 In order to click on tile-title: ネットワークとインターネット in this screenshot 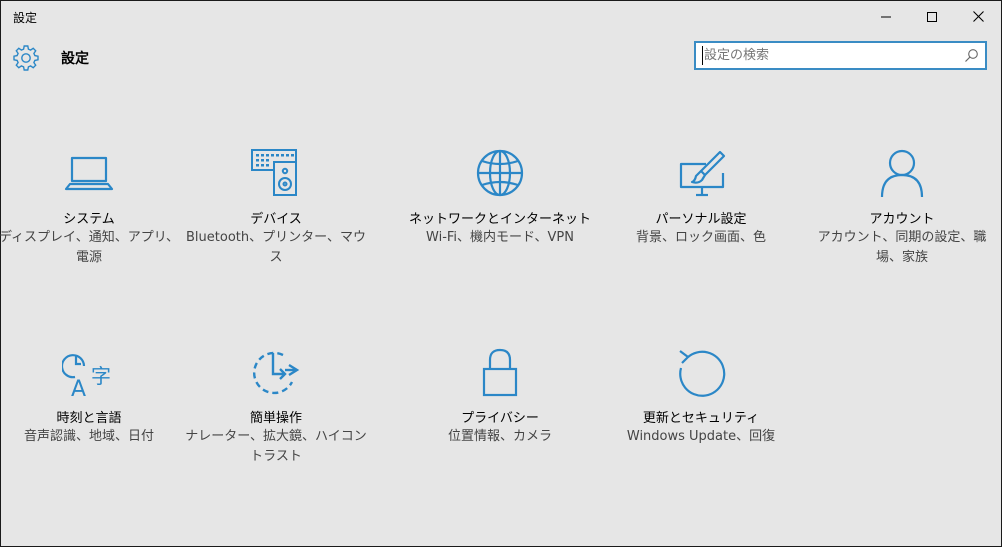, I will do `click(499, 219)`.